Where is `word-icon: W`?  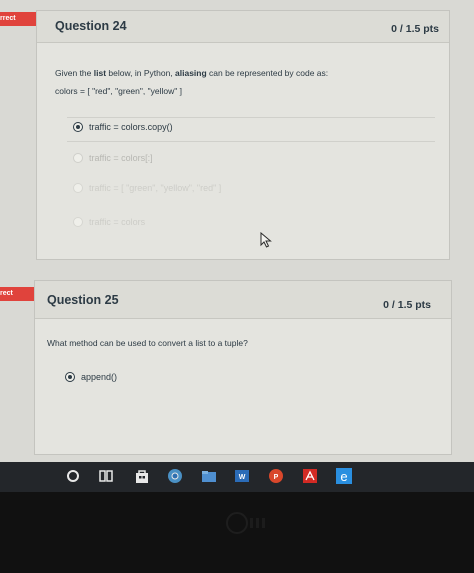 word-icon: W is located at coordinates (242, 476).